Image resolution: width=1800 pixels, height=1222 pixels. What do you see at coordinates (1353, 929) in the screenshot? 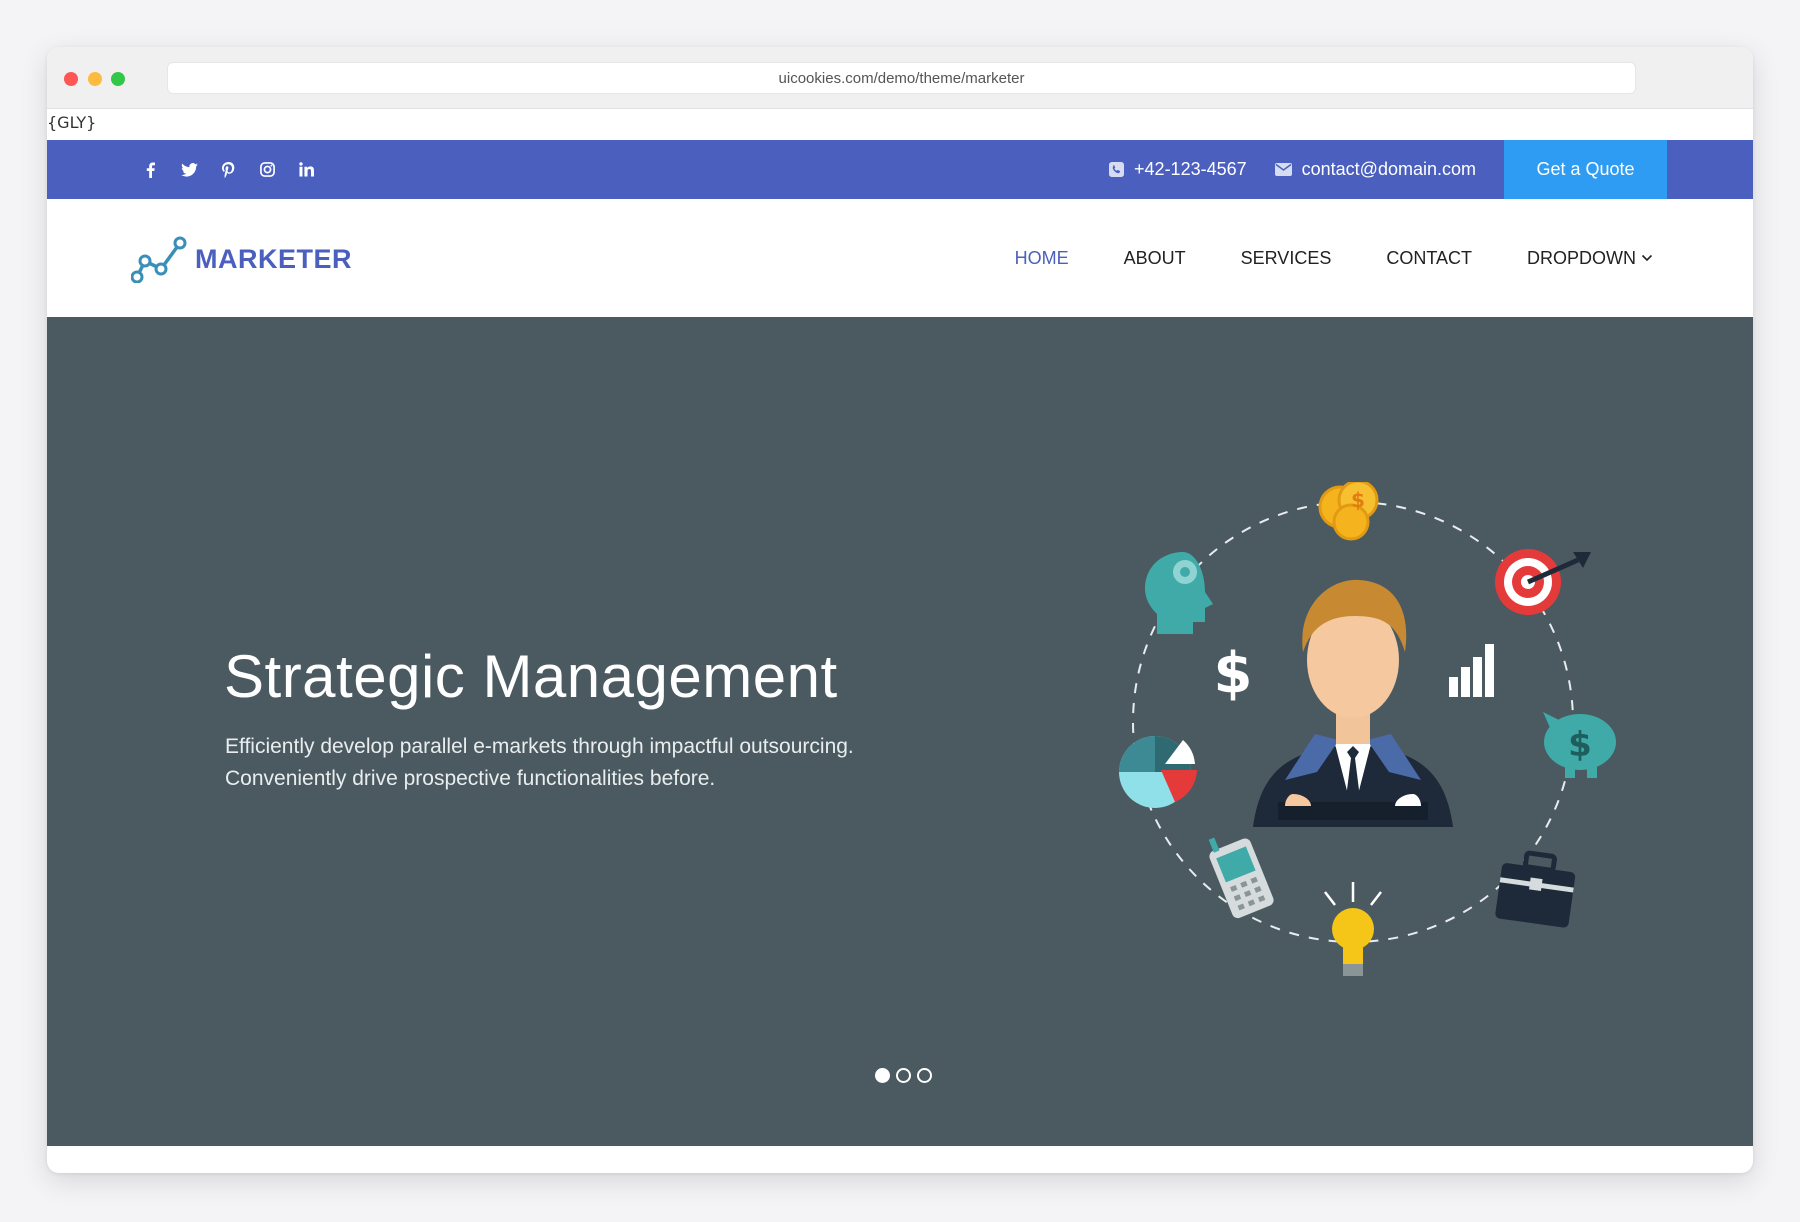
I see `light-bulb-icon` at bounding box center [1353, 929].